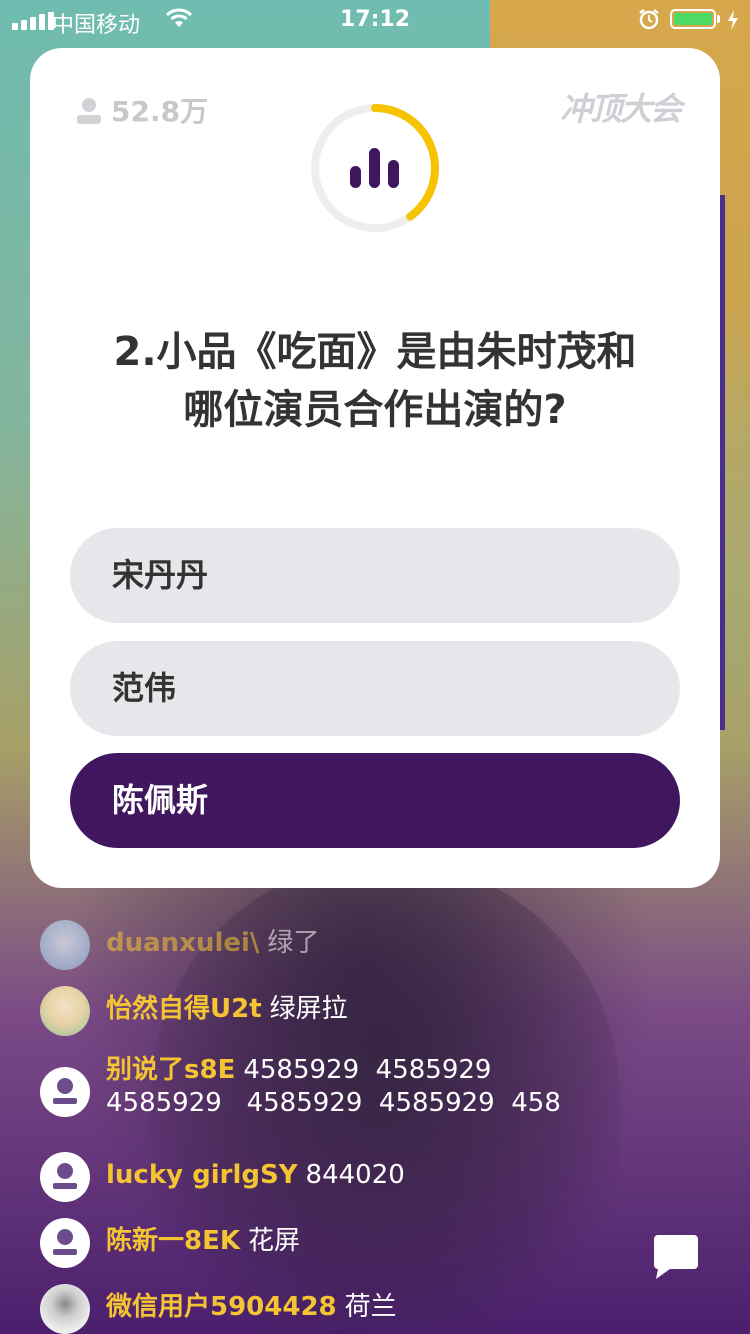  What do you see at coordinates (649, 19) in the screenshot?
I see `alarm-icon` at bounding box center [649, 19].